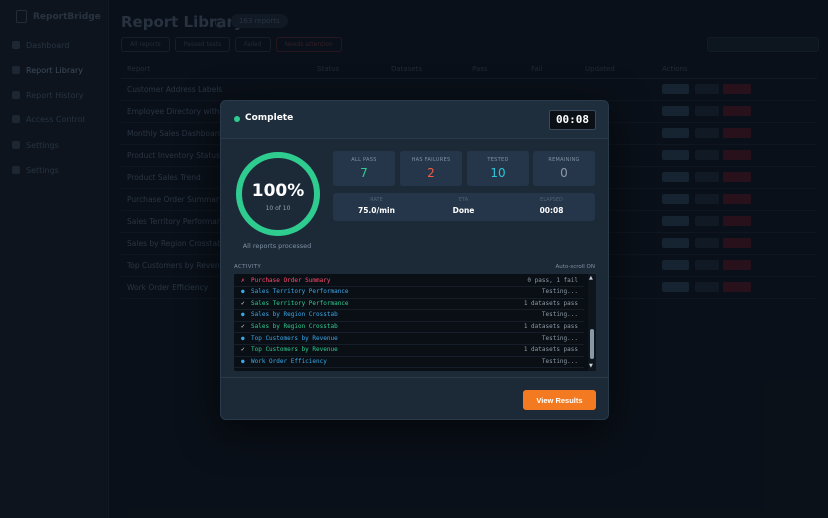 The image size is (828, 518). Describe the element at coordinates (364, 173) in the screenshot. I see `stat-value: 7` at that location.